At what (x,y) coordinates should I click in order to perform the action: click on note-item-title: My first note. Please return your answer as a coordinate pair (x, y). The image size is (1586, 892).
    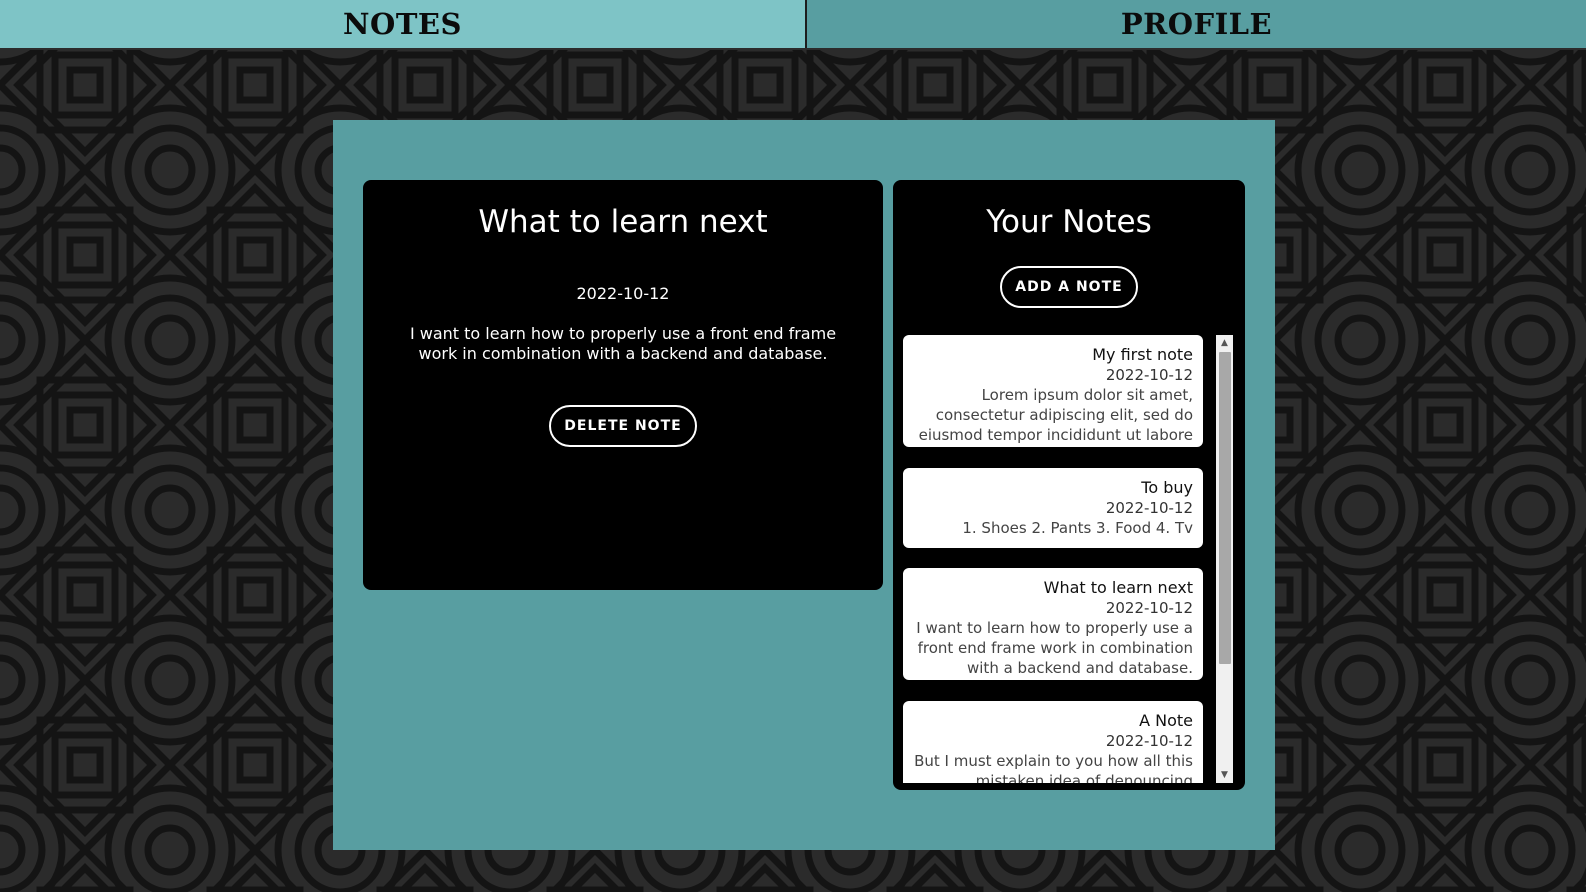
    Looking at the image, I should click on (1142, 354).